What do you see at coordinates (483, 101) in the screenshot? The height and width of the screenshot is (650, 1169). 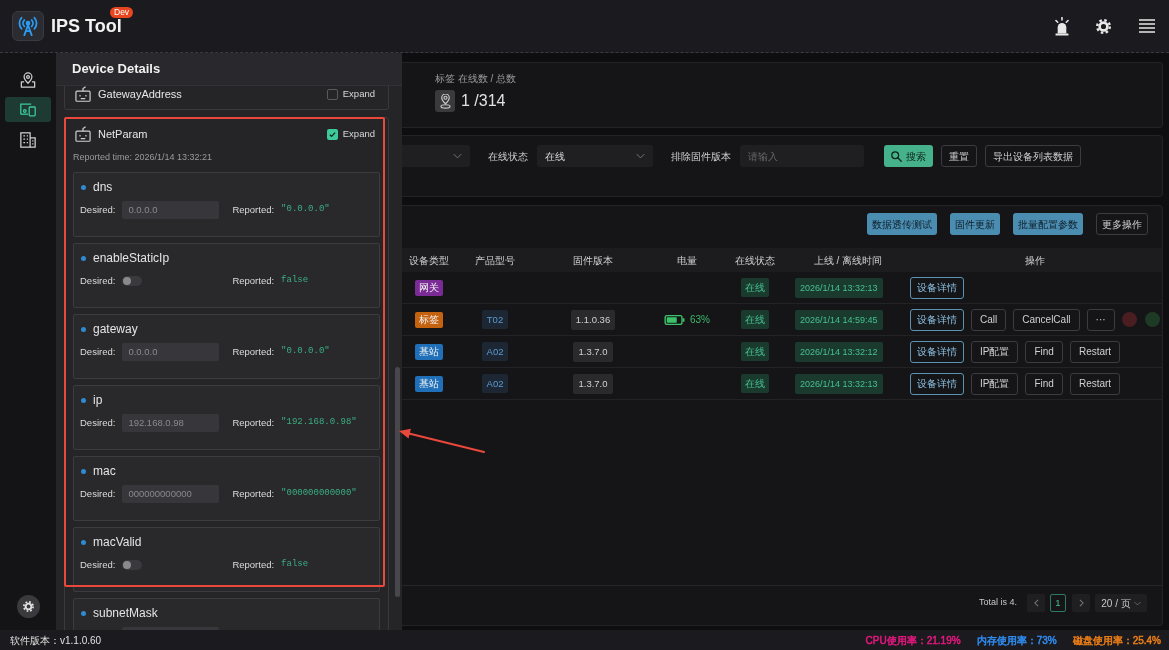 I see `stats-value: 1 /314` at bounding box center [483, 101].